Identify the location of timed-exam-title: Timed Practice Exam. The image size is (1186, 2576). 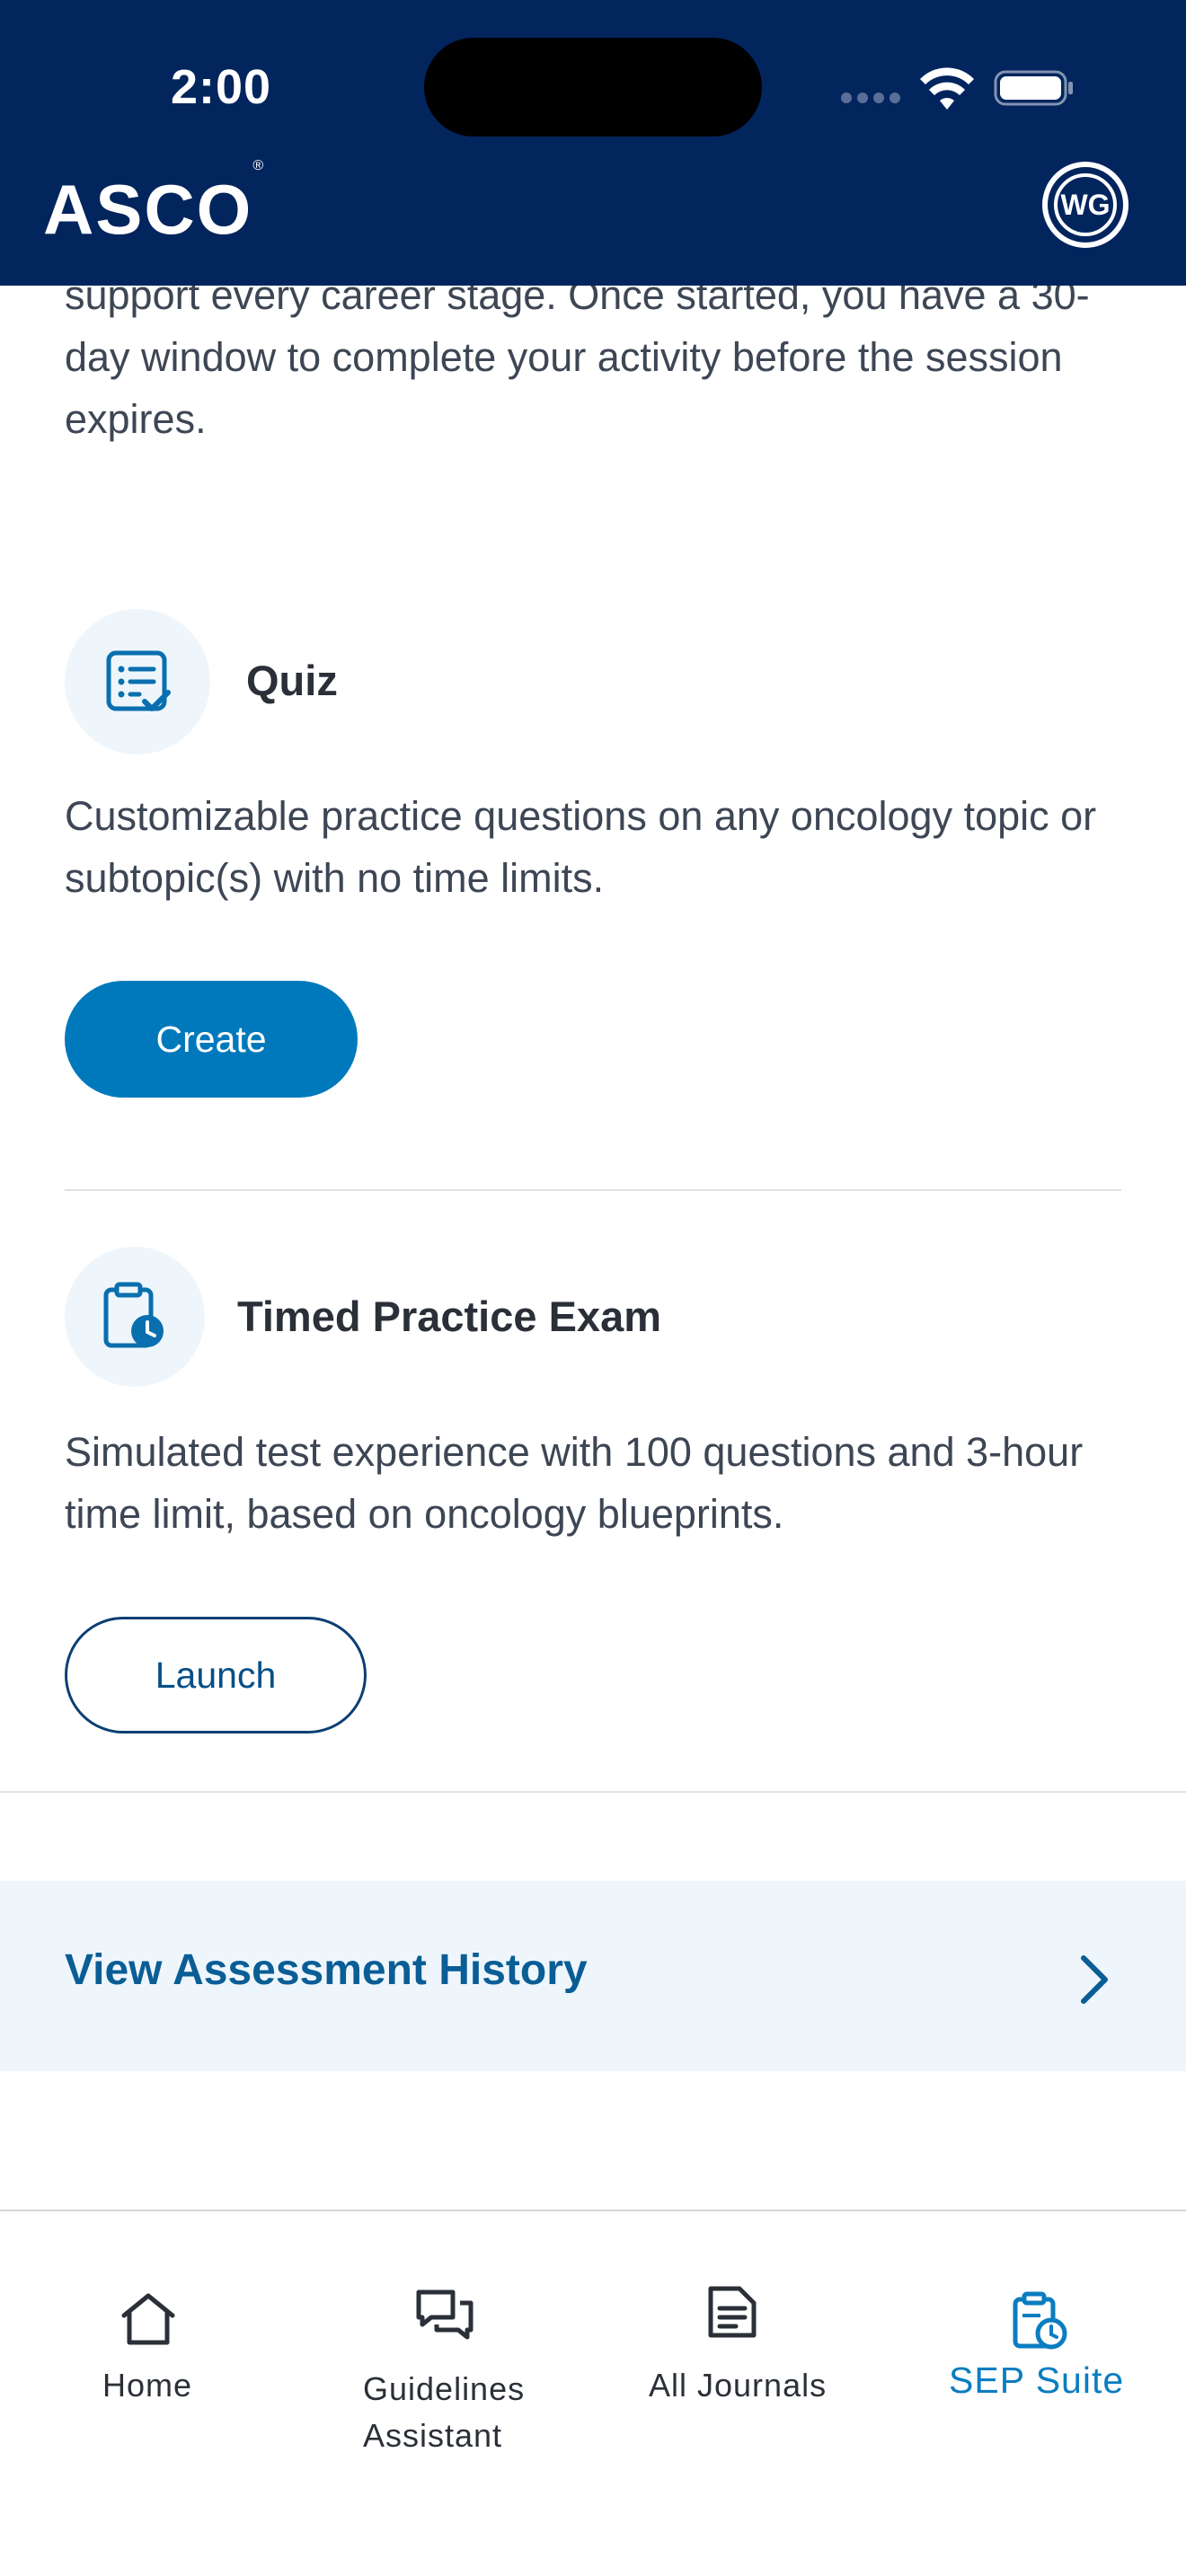
(449, 1316).